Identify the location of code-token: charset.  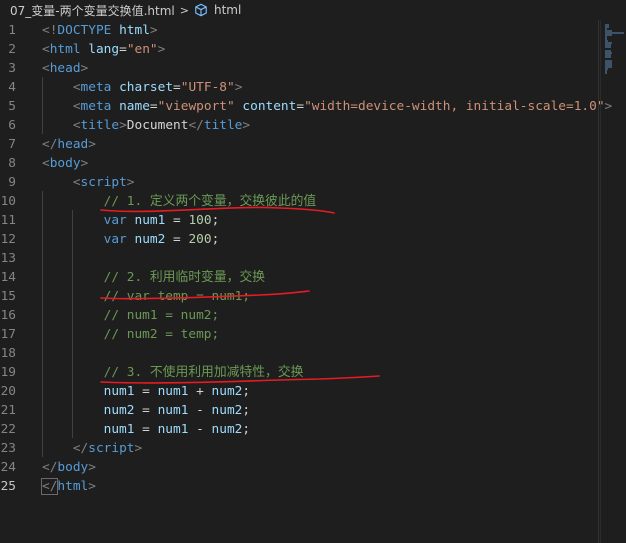
(146, 87).